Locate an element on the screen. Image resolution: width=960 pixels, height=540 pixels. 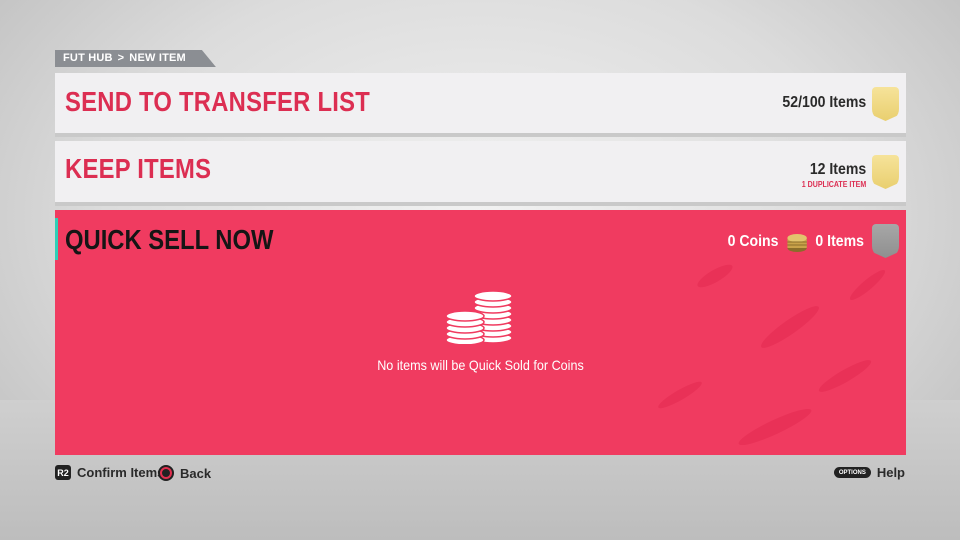
transfer-list-title: SEND TO TRANSFER LIST is located at coordinates (218, 101).